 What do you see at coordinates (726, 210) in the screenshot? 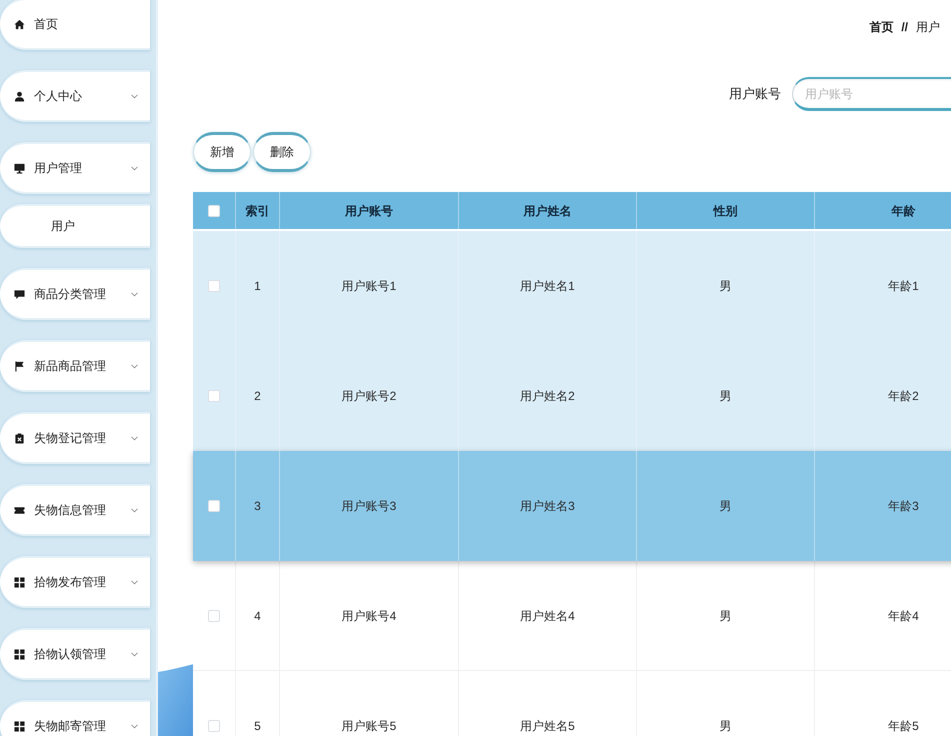
I see `column-header: 性别` at bounding box center [726, 210].